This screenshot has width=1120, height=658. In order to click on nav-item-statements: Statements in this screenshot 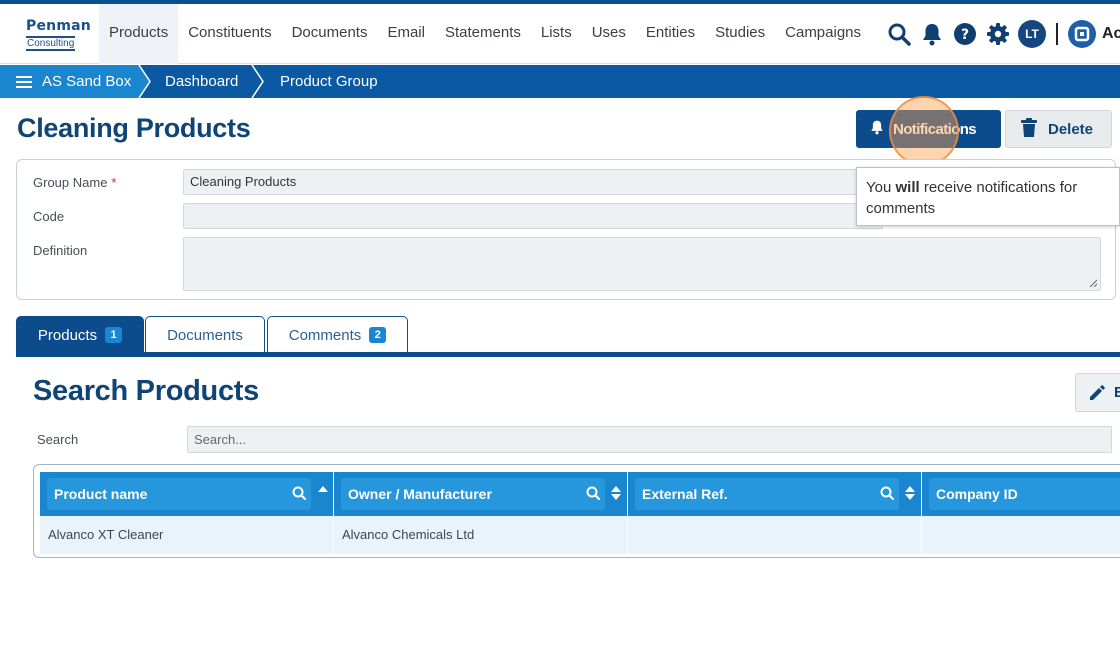, I will do `click(483, 34)`.